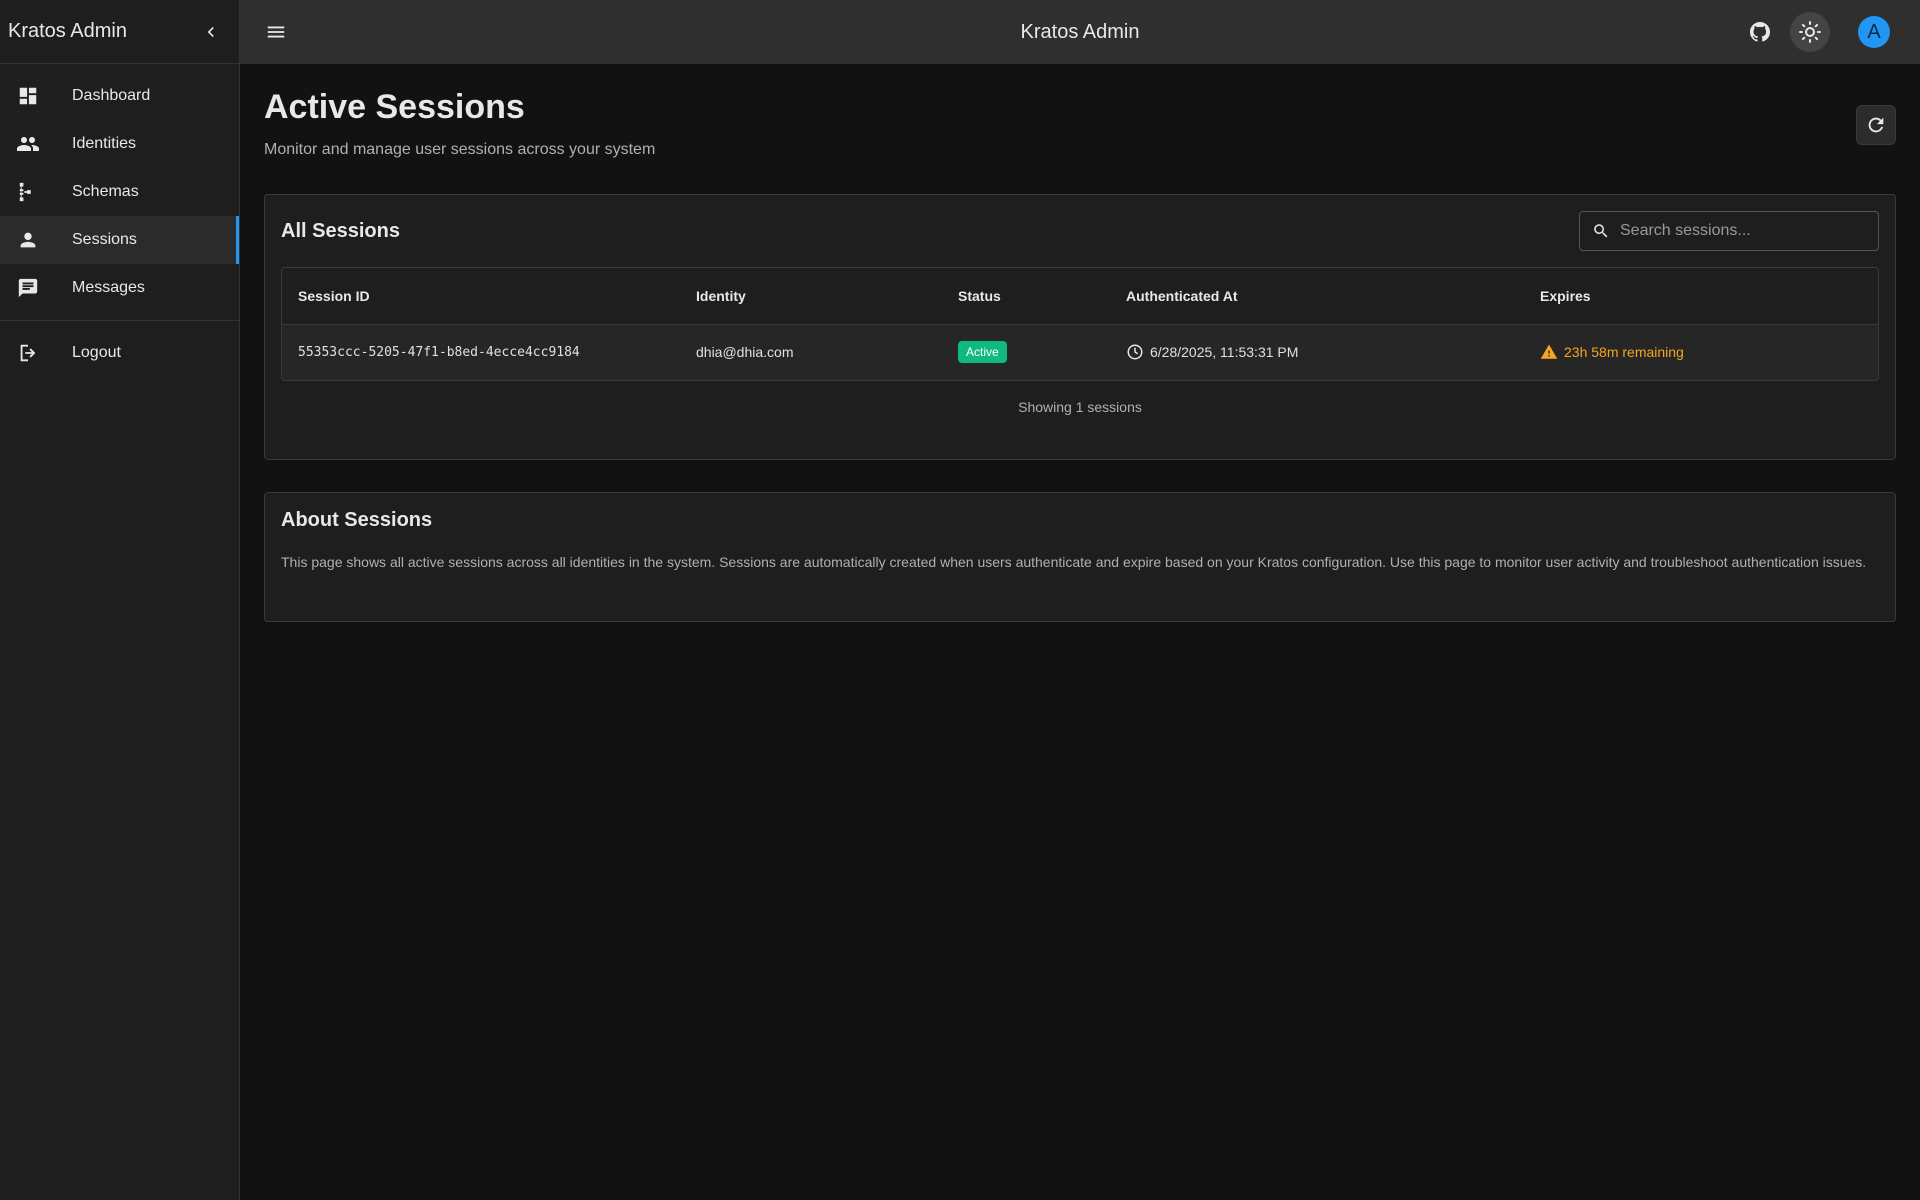 The width and height of the screenshot is (1920, 1200). What do you see at coordinates (1740, 231) in the screenshot?
I see `search-input` at bounding box center [1740, 231].